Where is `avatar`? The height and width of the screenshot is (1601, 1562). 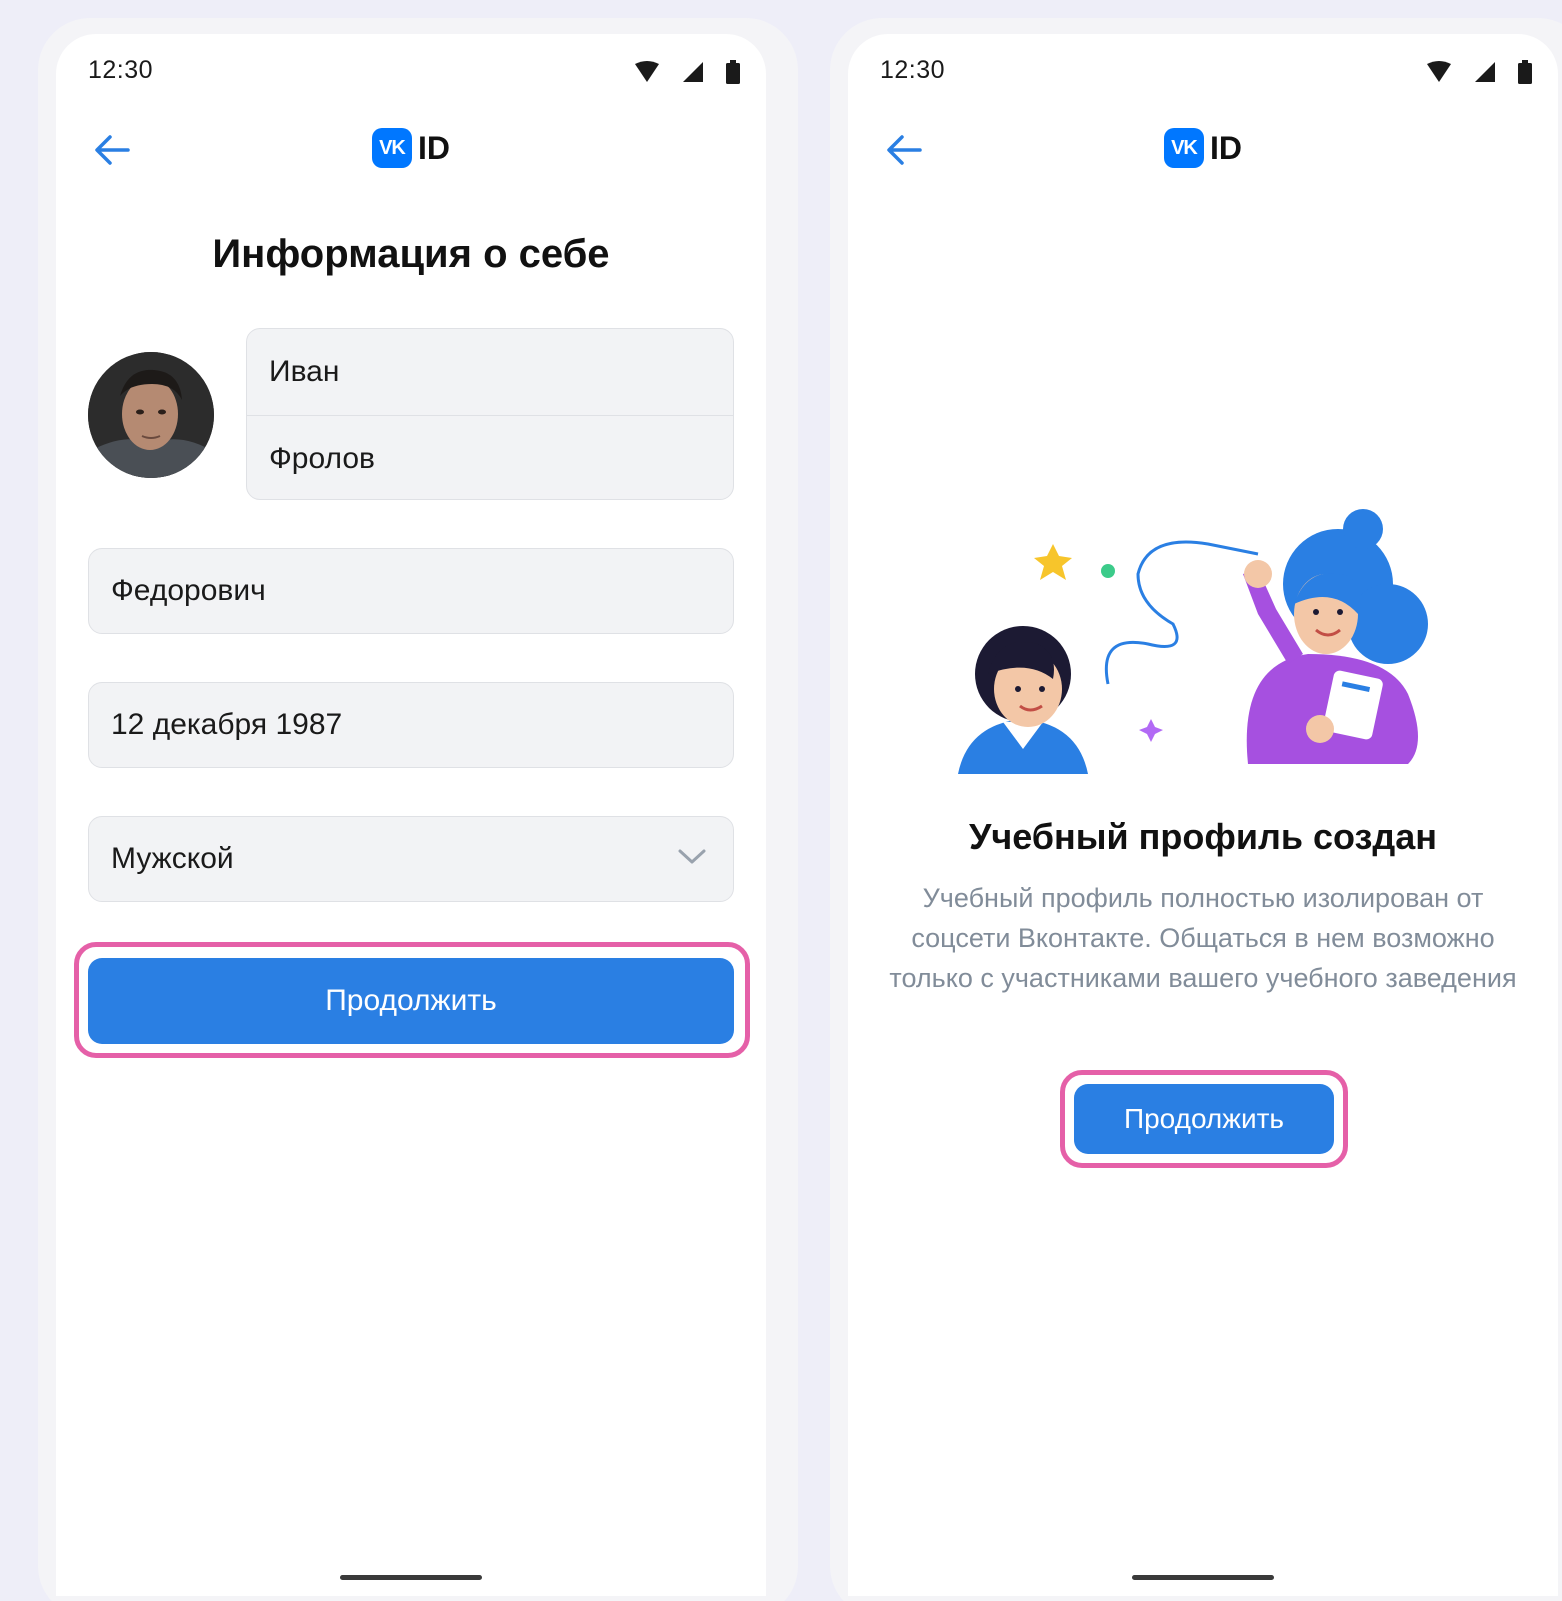
avatar is located at coordinates (151, 415).